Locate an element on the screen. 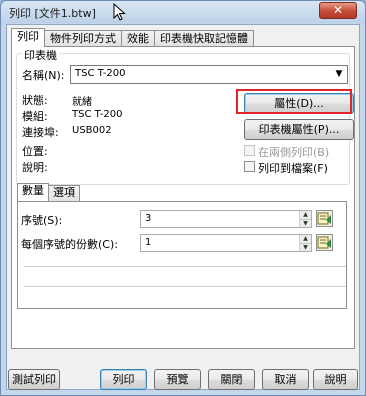 The width and height of the screenshot is (366, 396). serial-down-icon: ▼ is located at coordinates (305, 223).